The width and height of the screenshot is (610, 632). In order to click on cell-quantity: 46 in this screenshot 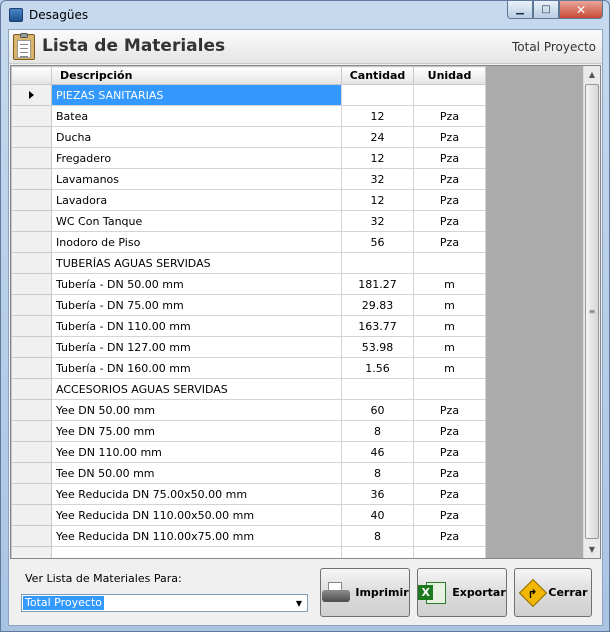, I will do `click(377, 452)`.